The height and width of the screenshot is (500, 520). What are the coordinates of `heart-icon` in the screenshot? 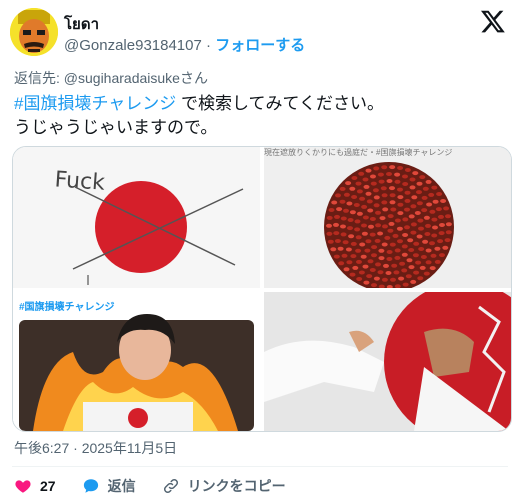 It's located at (23, 486).